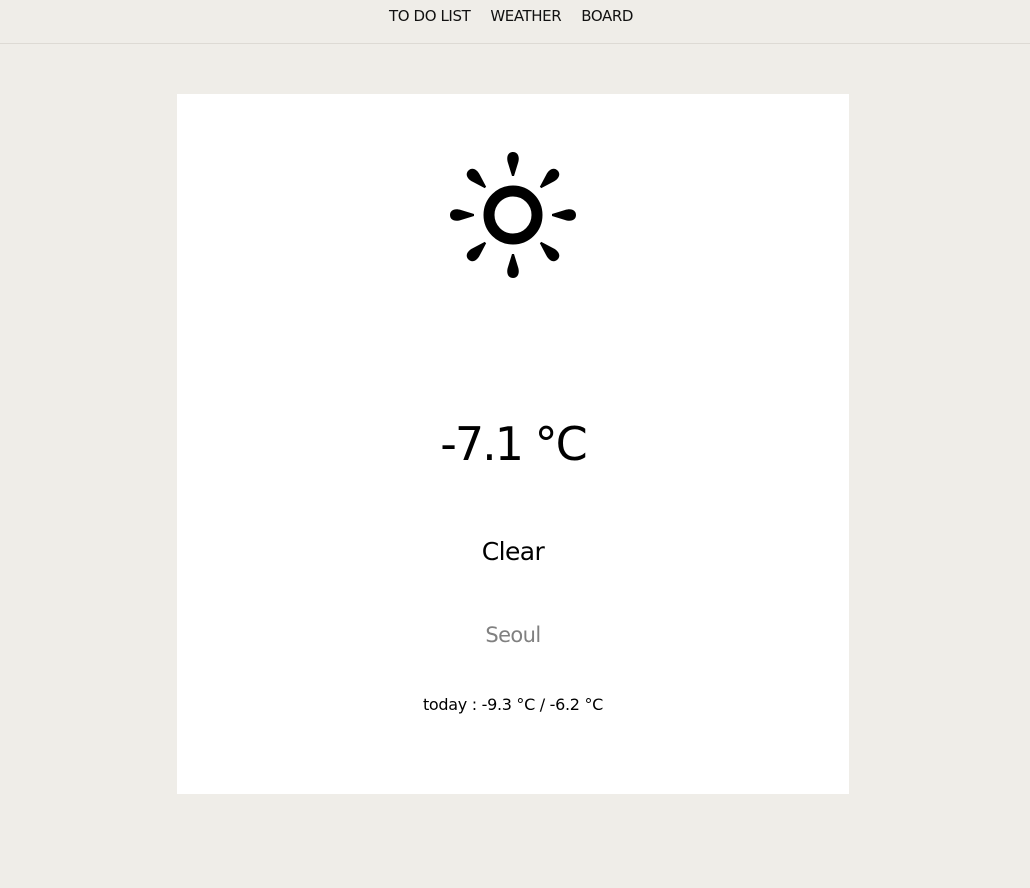 The height and width of the screenshot is (888, 1030). I want to click on nav-link-board: BOARD, so click(607, 16).